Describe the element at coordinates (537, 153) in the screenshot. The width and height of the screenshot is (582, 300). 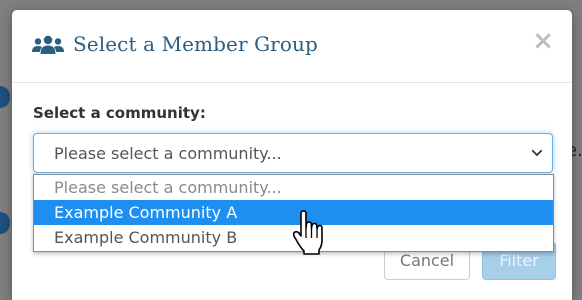
I see `chevron-down-icon` at that location.